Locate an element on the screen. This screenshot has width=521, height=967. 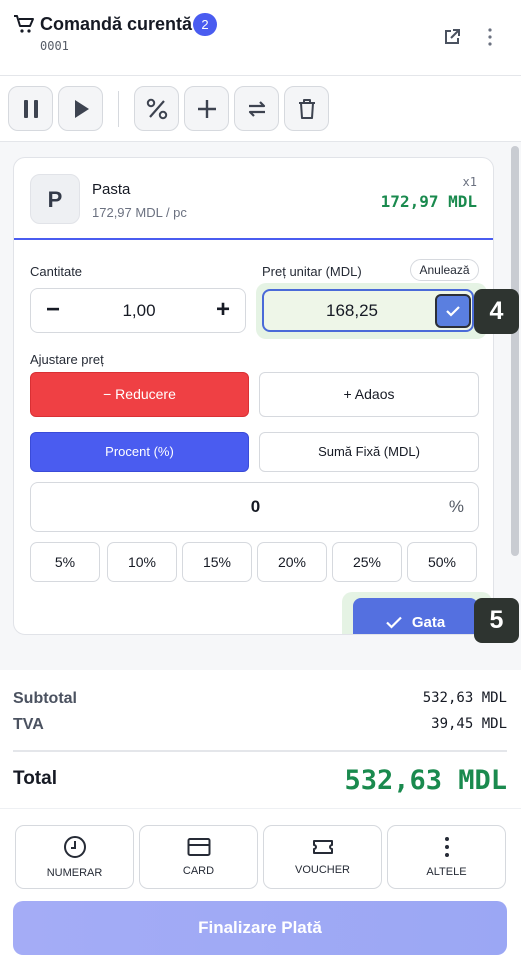
pause-button is located at coordinates (30, 108).